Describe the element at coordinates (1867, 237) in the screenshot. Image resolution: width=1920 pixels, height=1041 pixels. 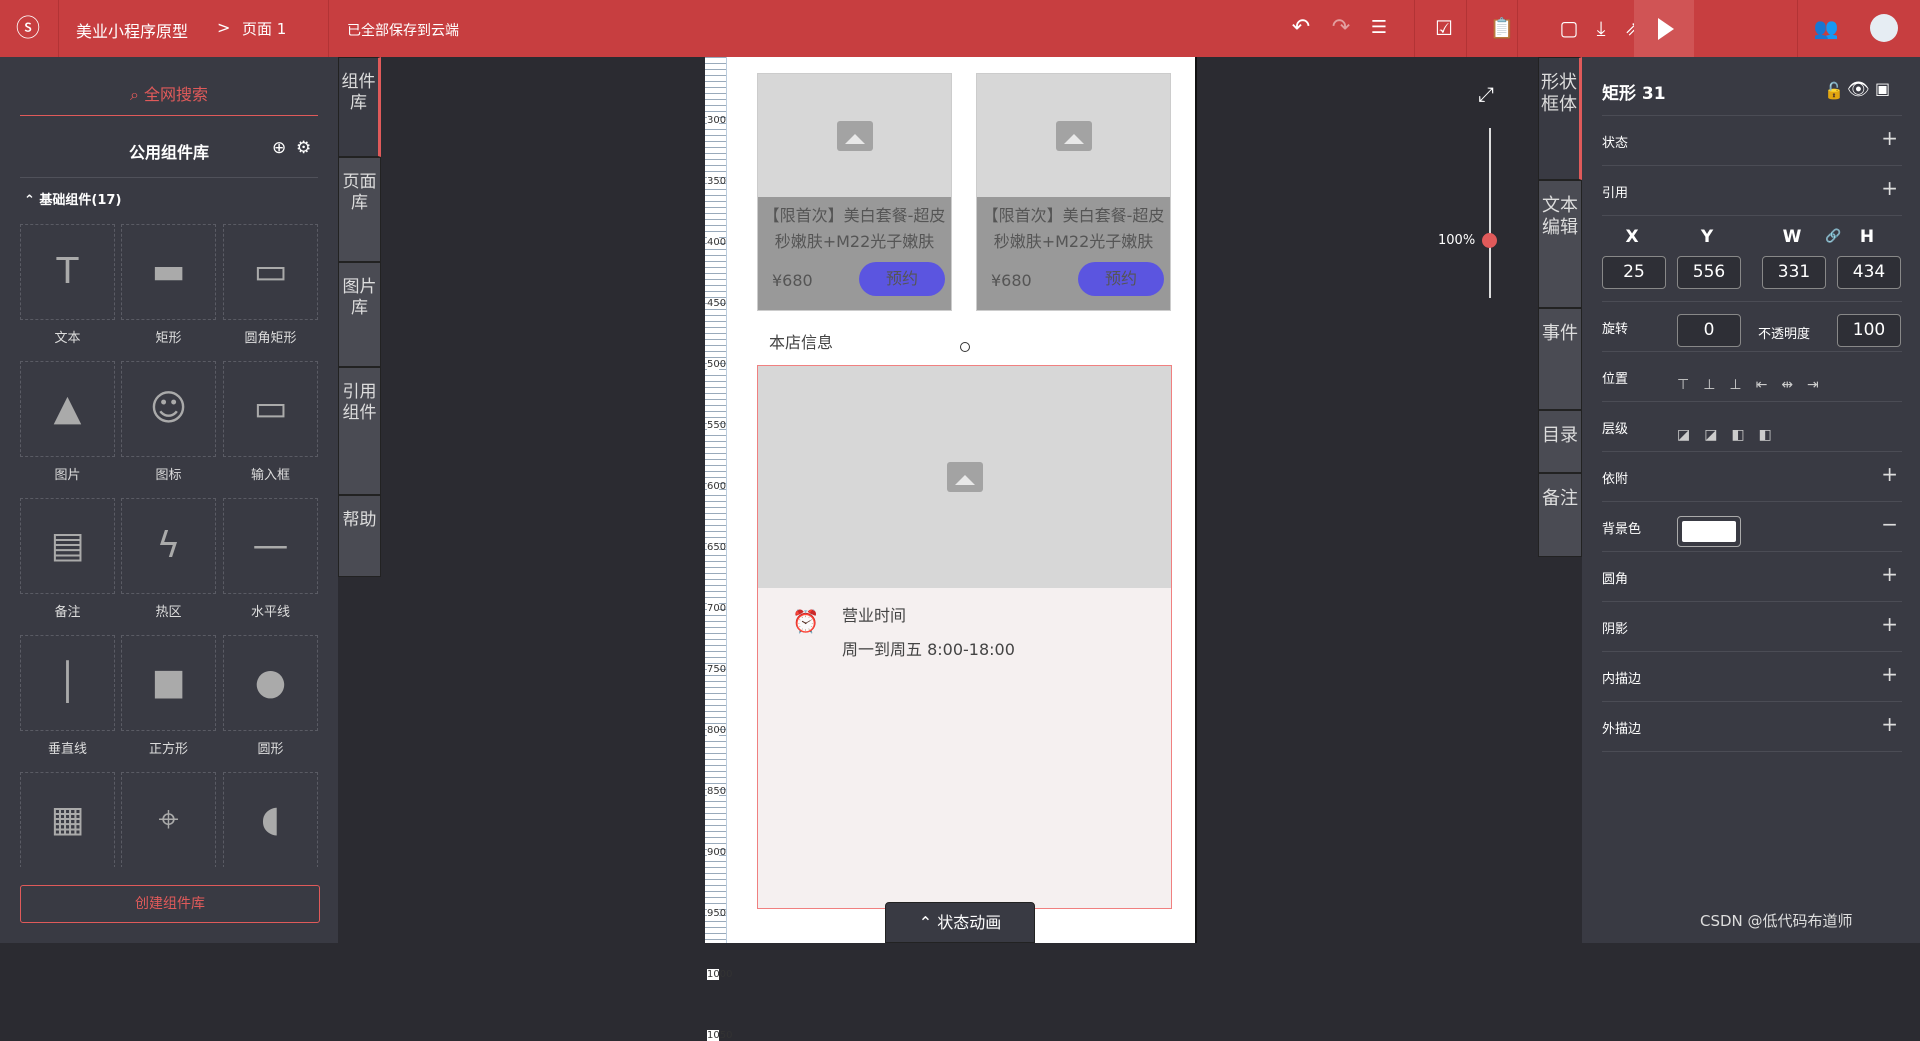
I see `h-label: H` at that location.